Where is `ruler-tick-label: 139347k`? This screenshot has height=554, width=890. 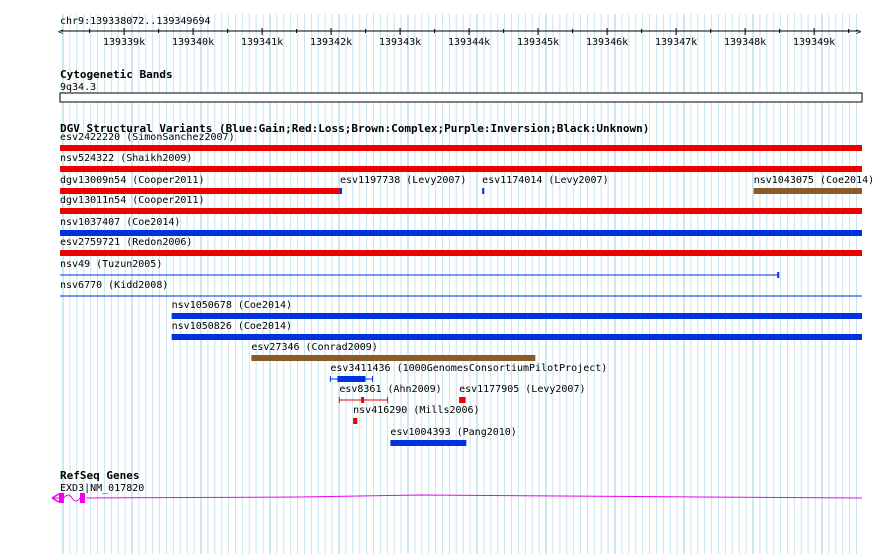
ruler-tick-label: 139347k is located at coordinates (676, 42).